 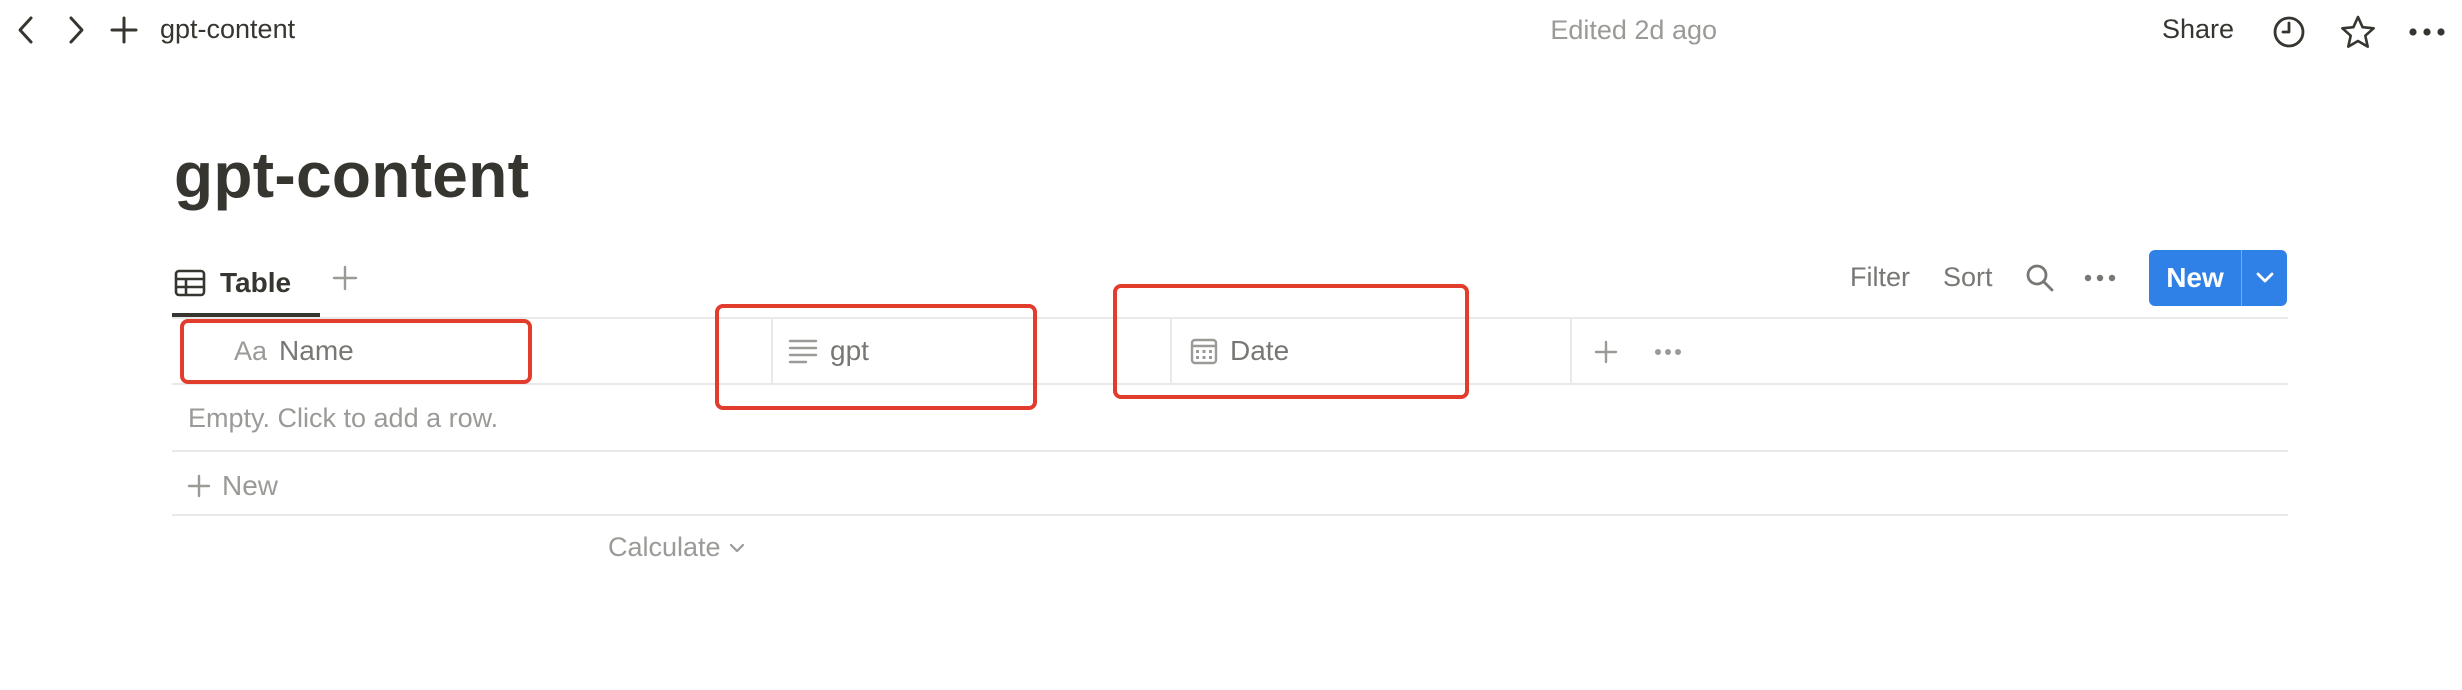 What do you see at coordinates (1968, 277) in the screenshot?
I see `sort-button: Sort` at bounding box center [1968, 277].